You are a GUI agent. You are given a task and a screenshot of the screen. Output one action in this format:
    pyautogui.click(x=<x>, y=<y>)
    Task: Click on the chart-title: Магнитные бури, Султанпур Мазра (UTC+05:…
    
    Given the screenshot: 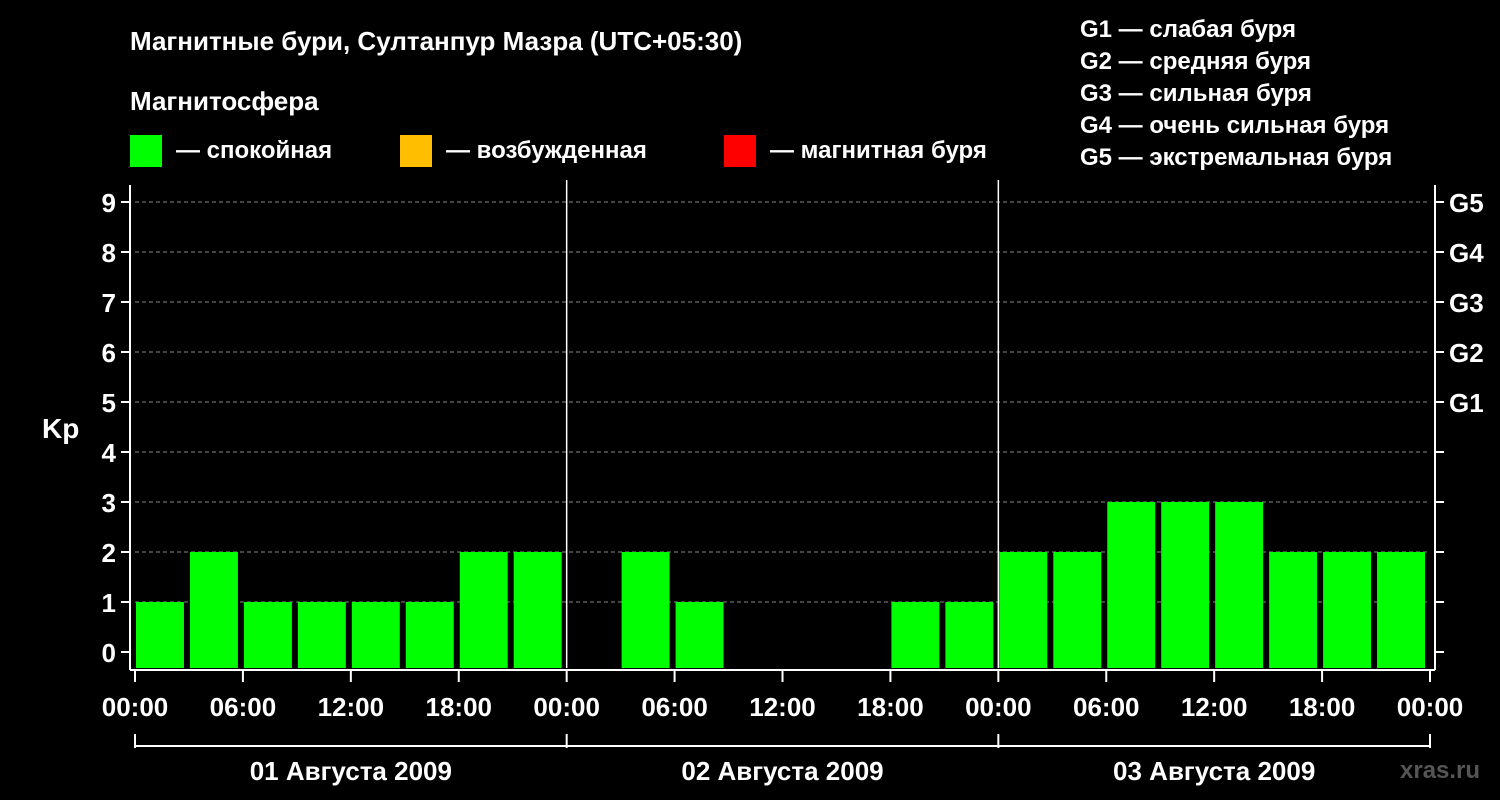 What is the action you would take?
    pyautogui.click(x=436, y=41)
    